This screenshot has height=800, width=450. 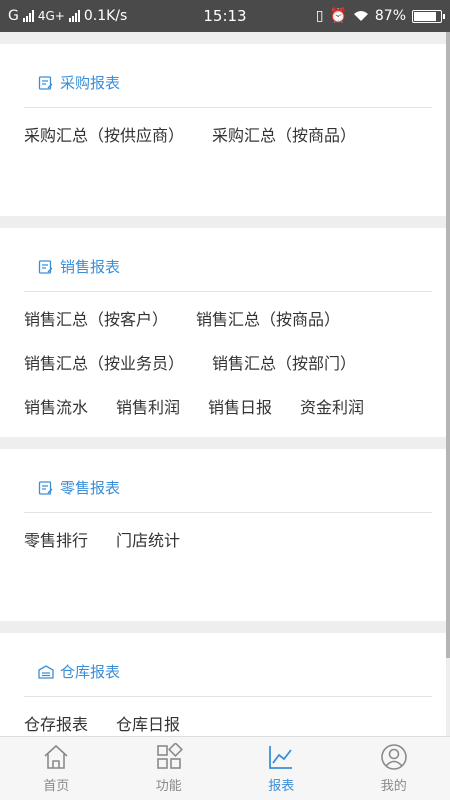 I want to click on section-header: 采购报表, so click(x=228, y=76).